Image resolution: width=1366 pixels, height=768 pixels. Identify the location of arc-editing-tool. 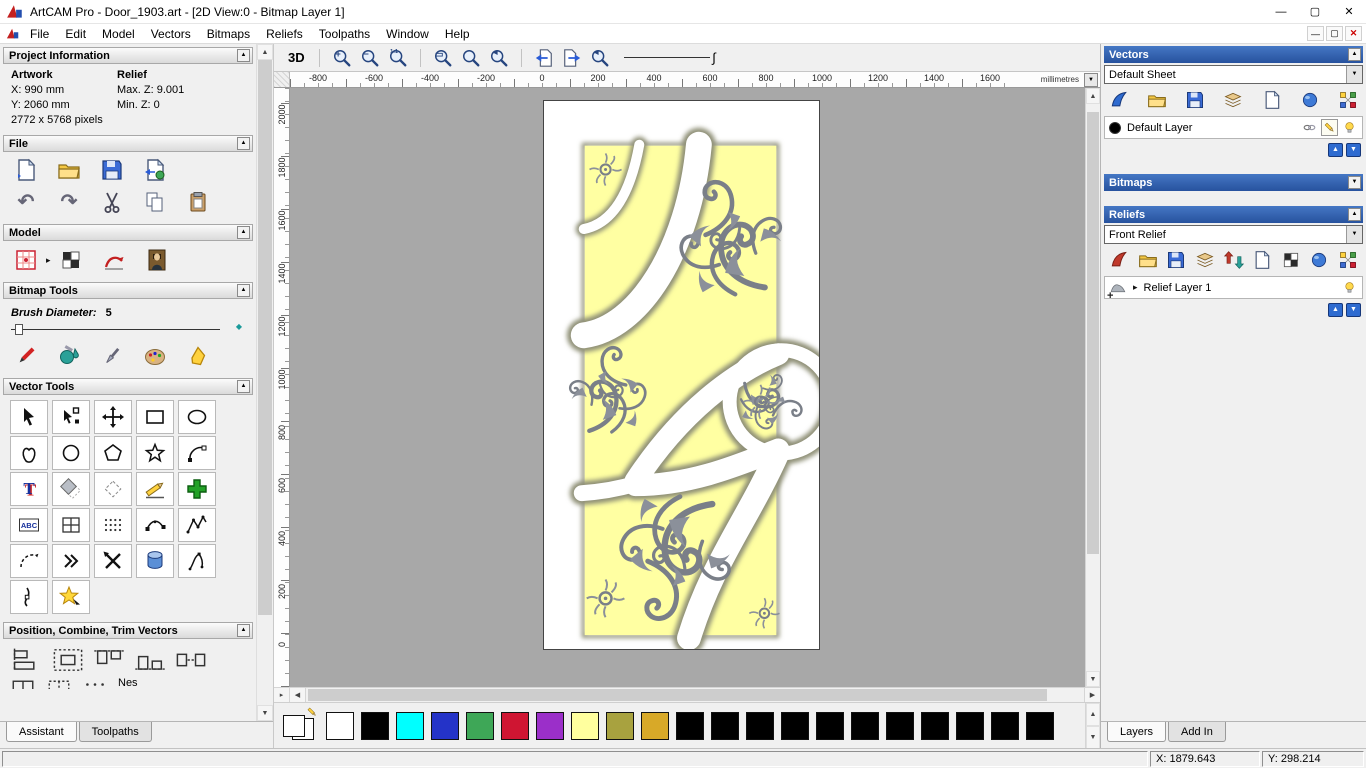
(29, 561).